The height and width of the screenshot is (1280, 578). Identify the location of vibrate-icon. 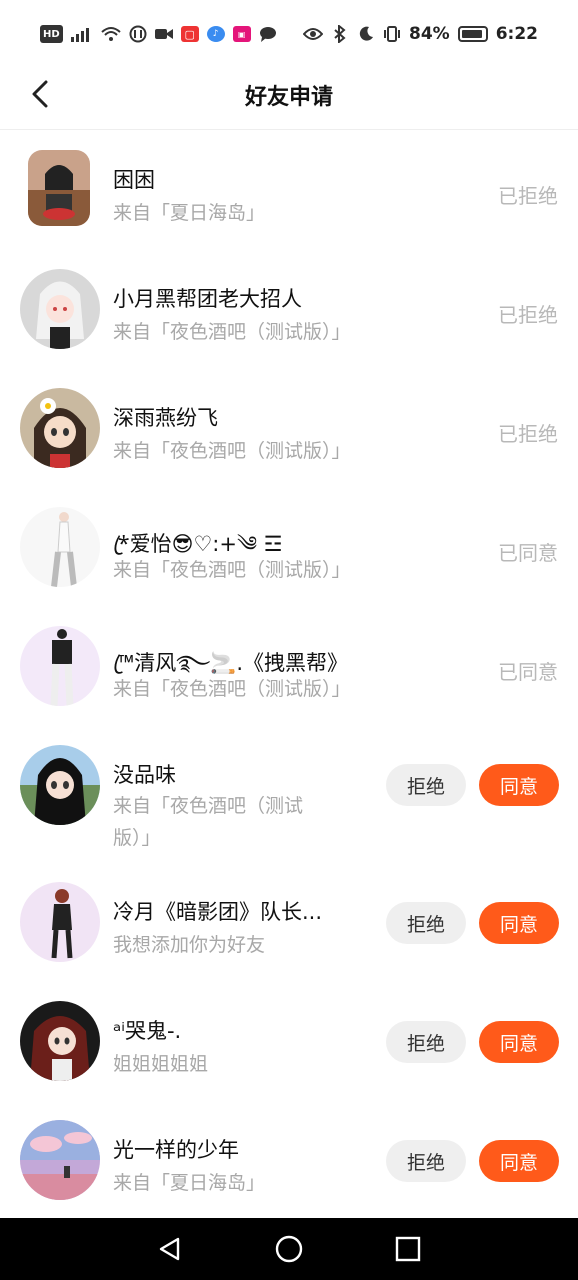
(392, 34).